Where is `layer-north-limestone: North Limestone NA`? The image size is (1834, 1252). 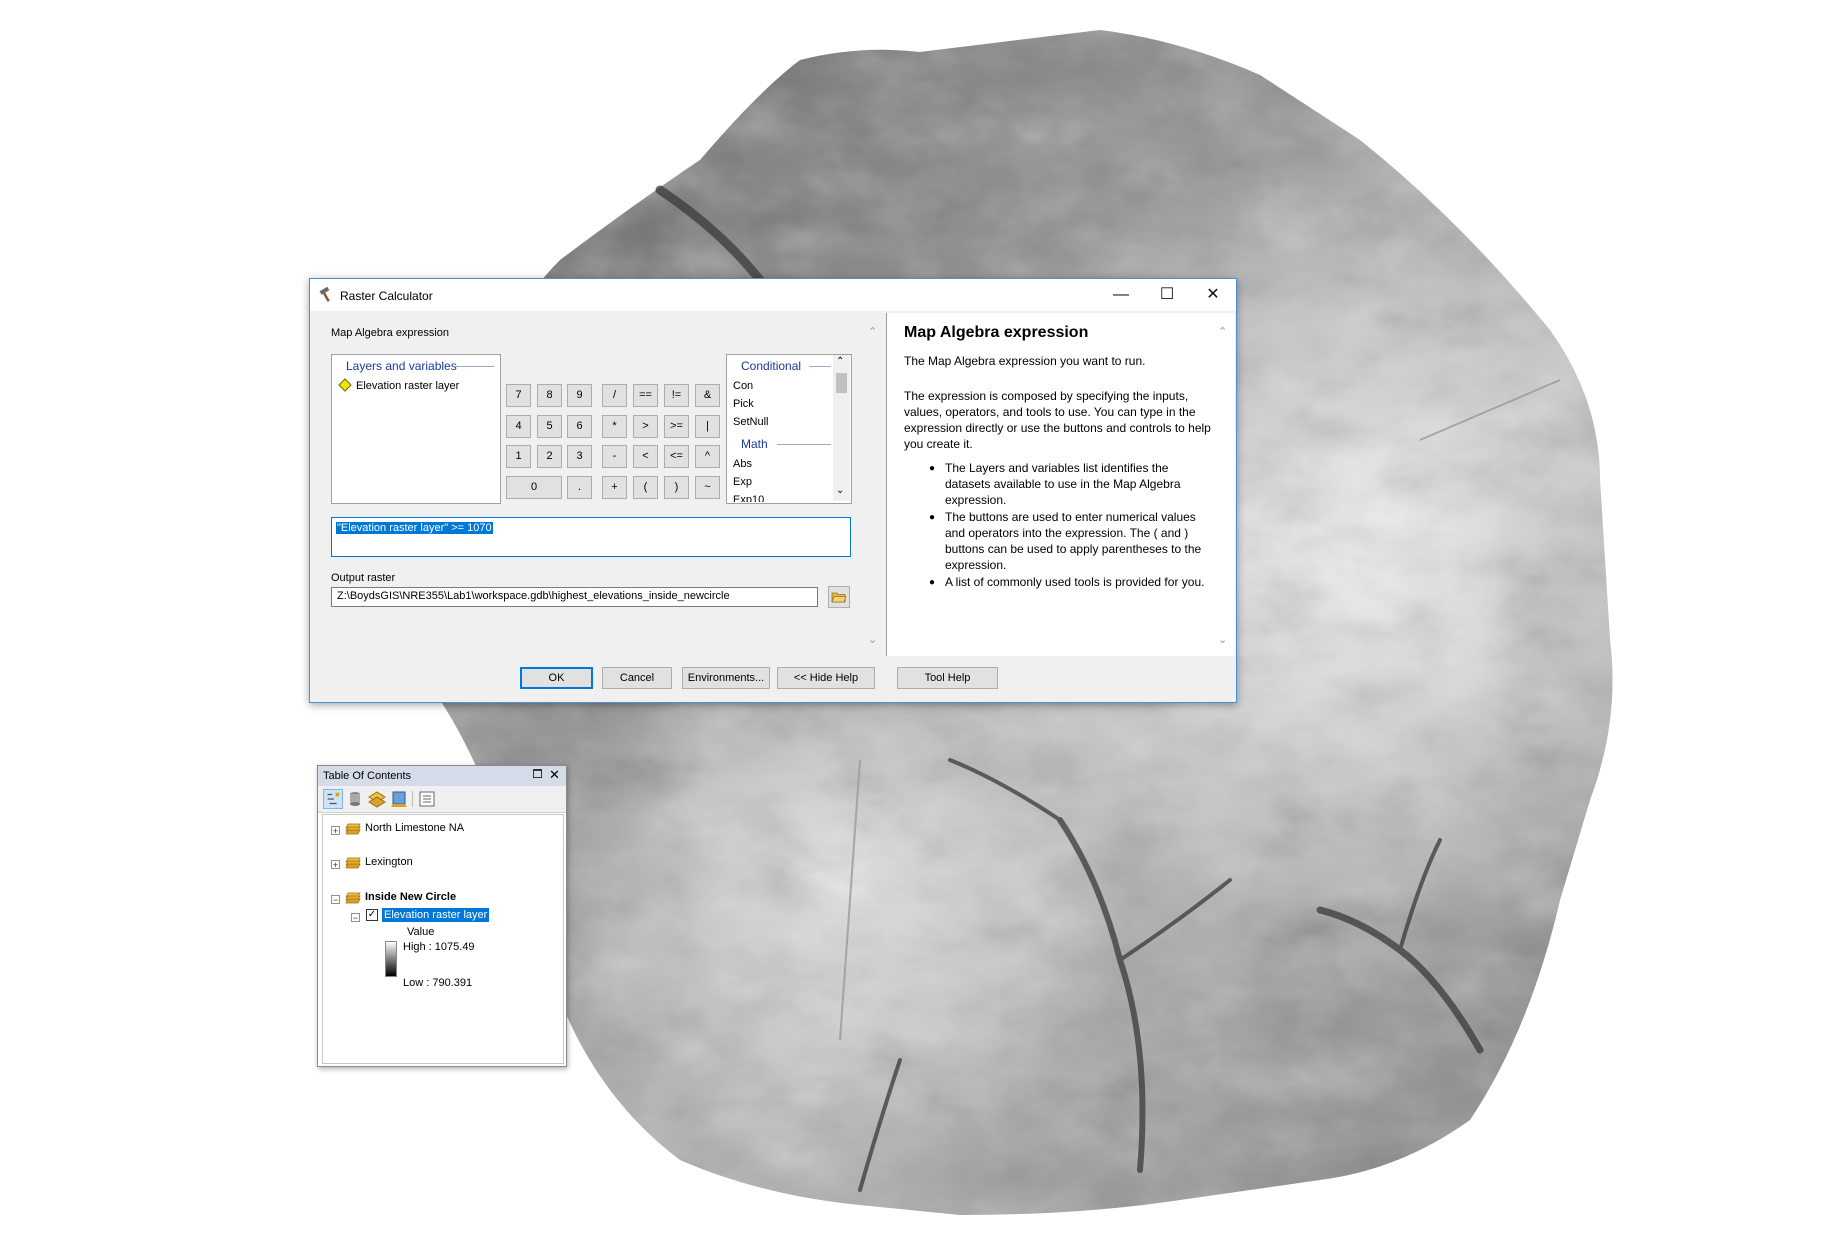
layer-north-limestone: North Limestone NA is located at coordinates (414, 828).